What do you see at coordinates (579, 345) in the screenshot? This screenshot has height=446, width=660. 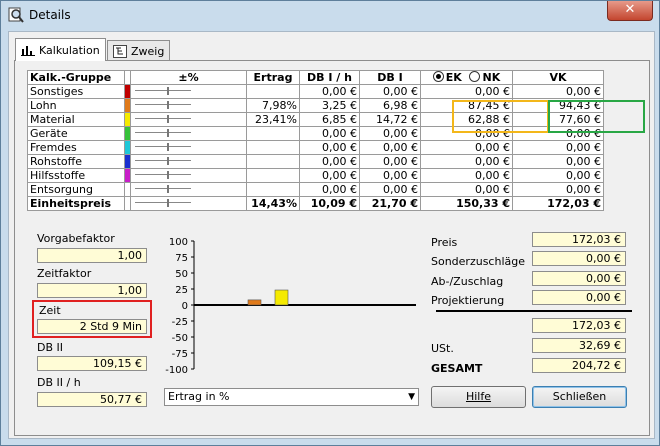 I see `ust-field: 32,69 €` at bounding box center [579, 345].